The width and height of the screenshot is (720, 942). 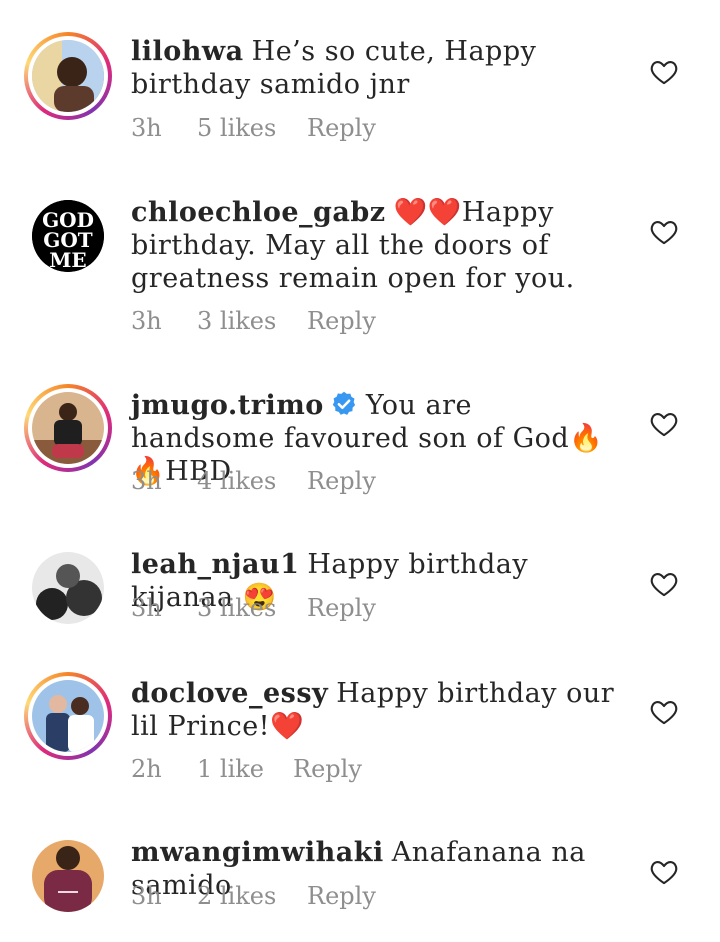 I want to click on comment-meta: 3h 5 likes Reply, so click(x=253, y=128).